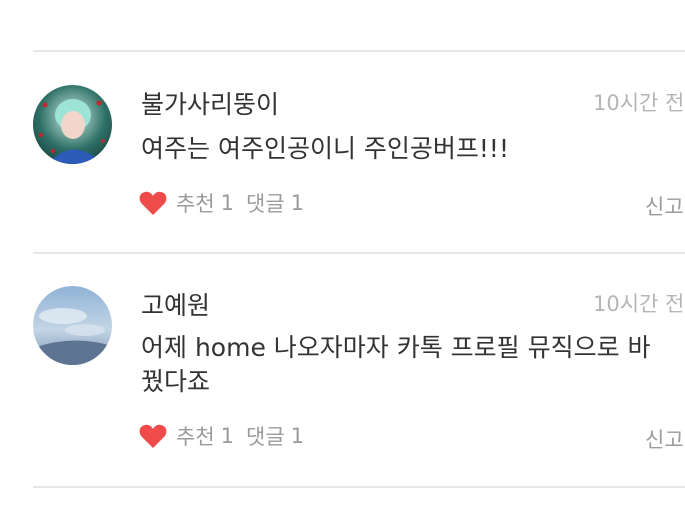  Describe the element at coordinates (359, 51) in the screenshot. I see `top-divider` at that location.